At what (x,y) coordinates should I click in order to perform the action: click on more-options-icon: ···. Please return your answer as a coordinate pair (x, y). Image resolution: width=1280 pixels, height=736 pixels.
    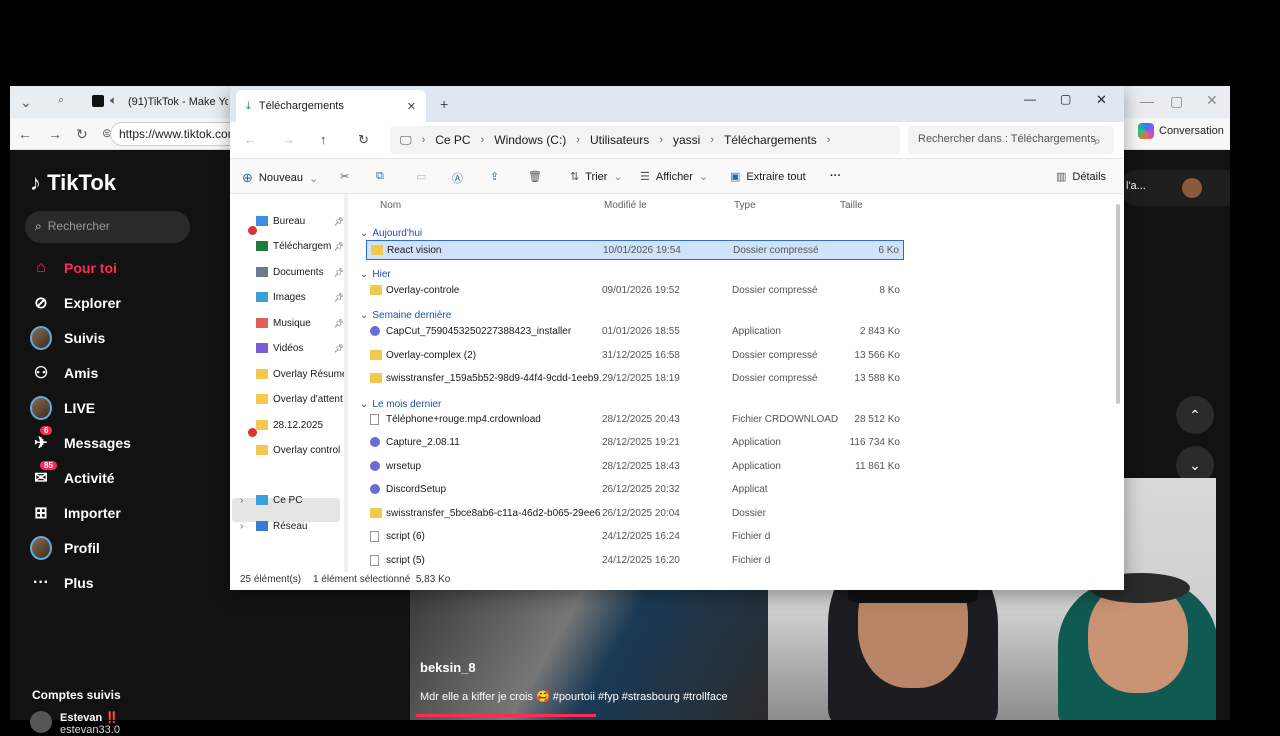
    Looking at the image, I should click on (835, 176).